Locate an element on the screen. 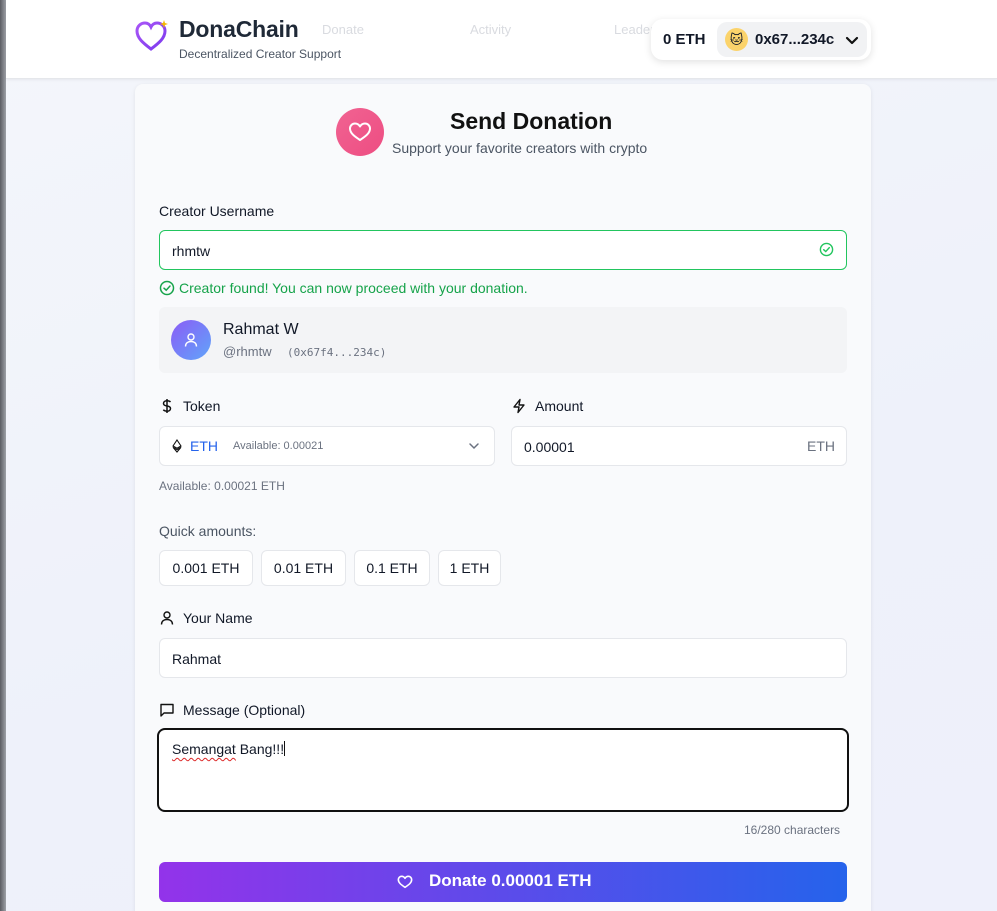  message-label: Message (Optional) is located at coordinates (244, 710).